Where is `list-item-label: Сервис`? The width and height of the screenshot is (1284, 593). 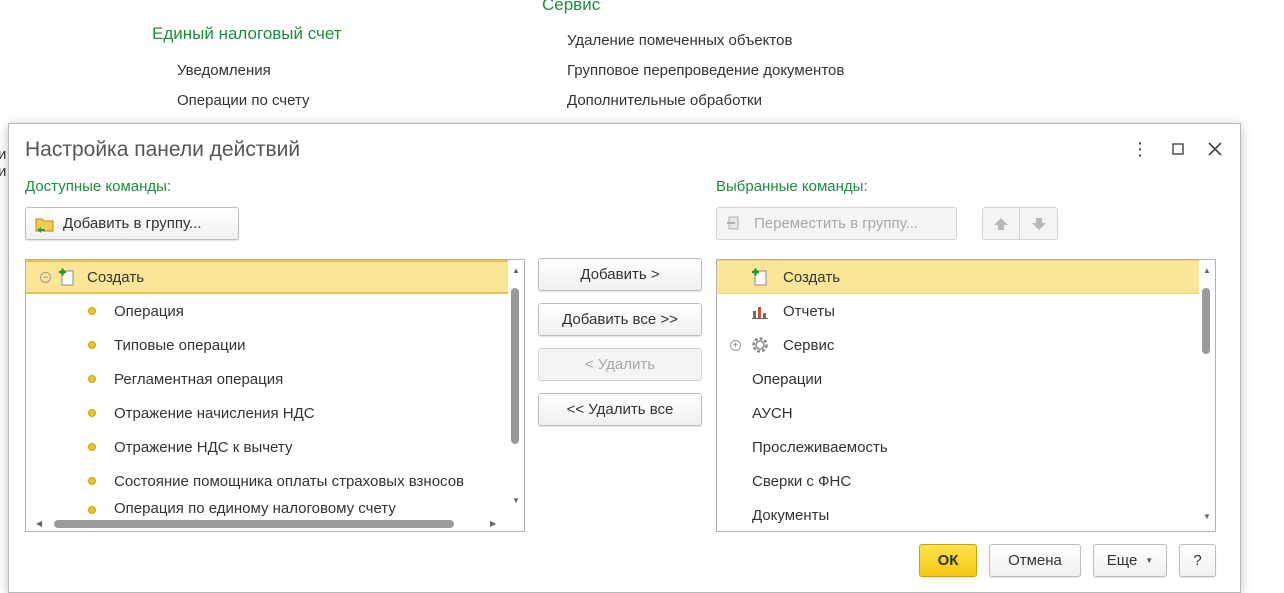
list-item-label: Сервис is located at coordinates (809, 345).